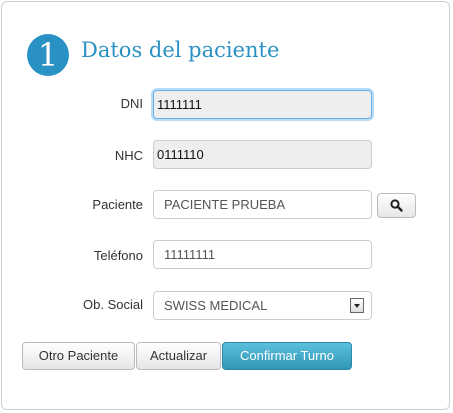  What do you see at coordinates (262, 254) in the screenshot?
I see `telefono-field: 11111111` at bounding box center [262, 254].